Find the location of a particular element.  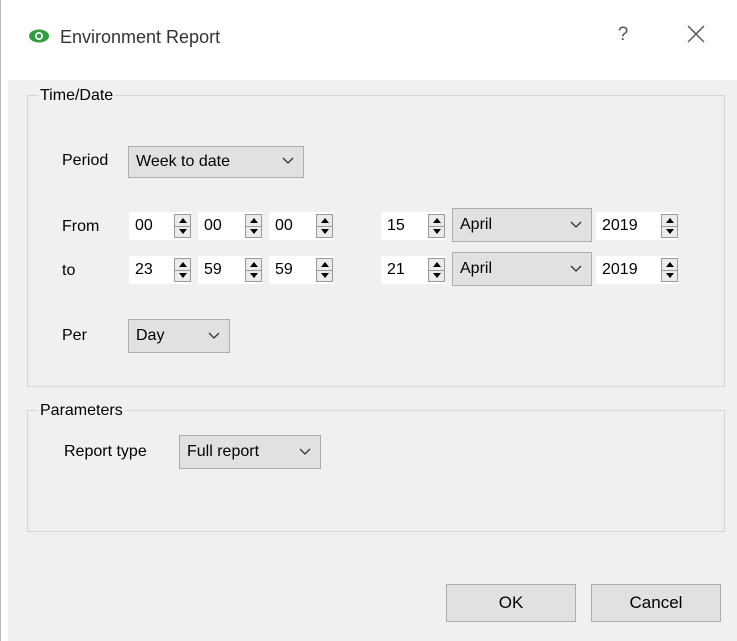

from-minute-value: 00 is located at coordinates (213, 225).